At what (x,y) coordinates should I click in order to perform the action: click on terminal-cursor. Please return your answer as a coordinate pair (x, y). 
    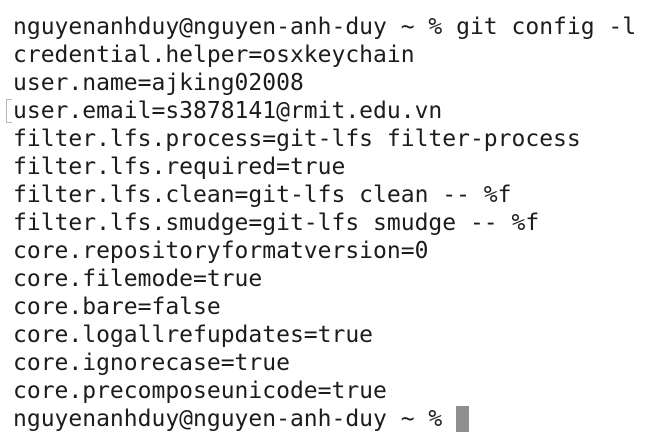
    Looking at the image, I should click on (463, 419).